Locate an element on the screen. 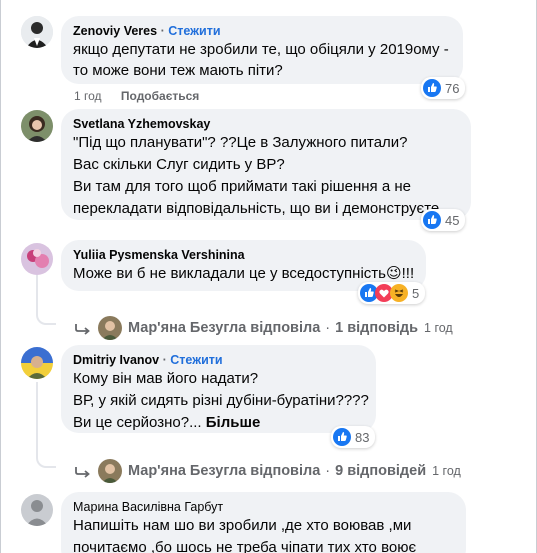  reaction-summary: 83 is located at coordinates (353, 437).